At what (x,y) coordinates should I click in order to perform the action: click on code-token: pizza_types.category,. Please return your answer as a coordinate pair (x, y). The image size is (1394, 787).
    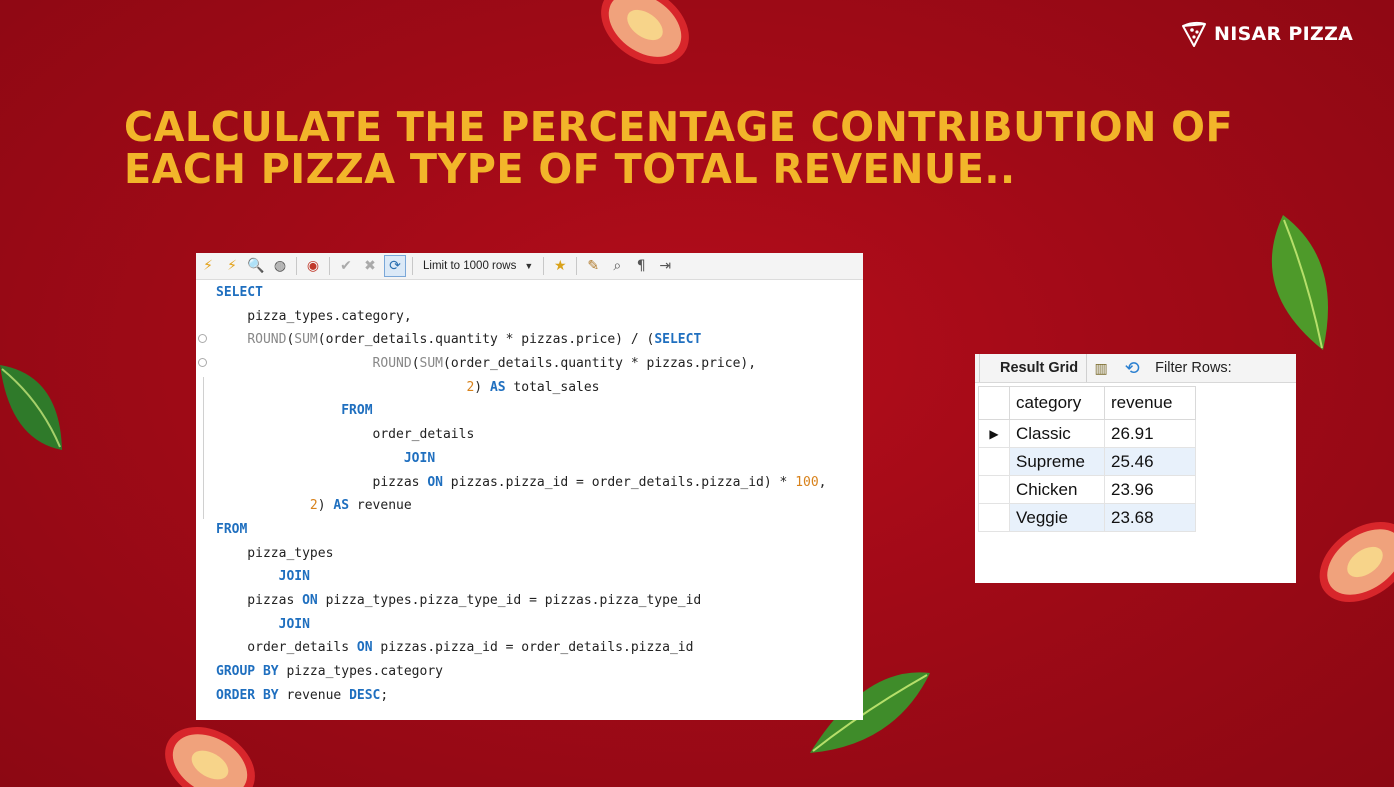
    Looking at the image, I should click on (314, 316).